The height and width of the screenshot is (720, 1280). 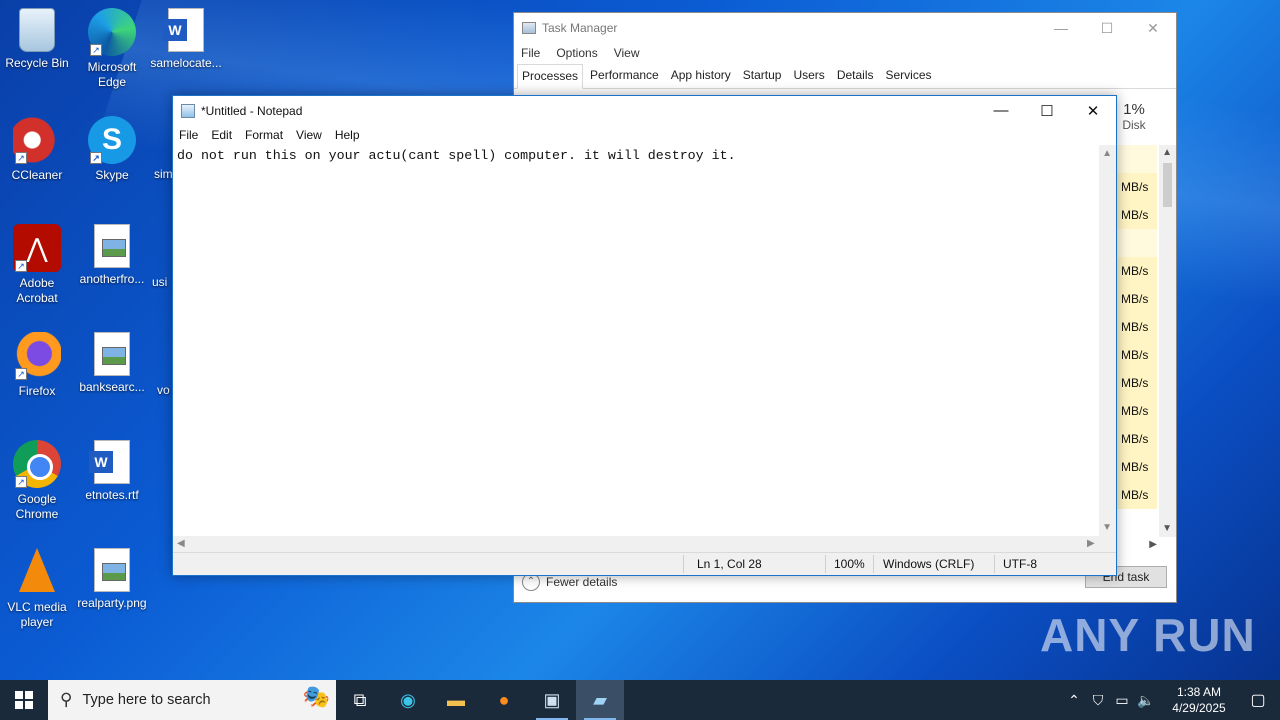 What do you see at coordinates (221, 135) in the screenshot?
I see `menu-edit: Edit` at bounding box center [221, 135].